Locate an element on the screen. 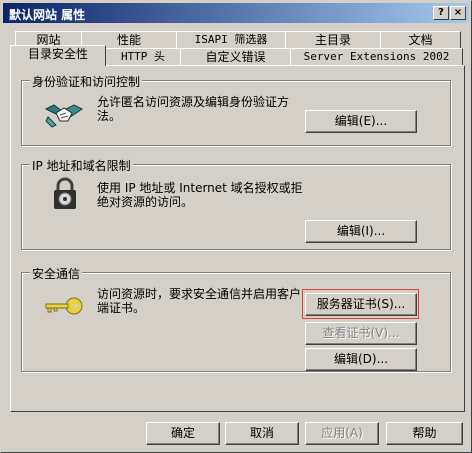 The width and height of the screenshot is (472, 453). padlock-icon is located at coordinates (65, 193).